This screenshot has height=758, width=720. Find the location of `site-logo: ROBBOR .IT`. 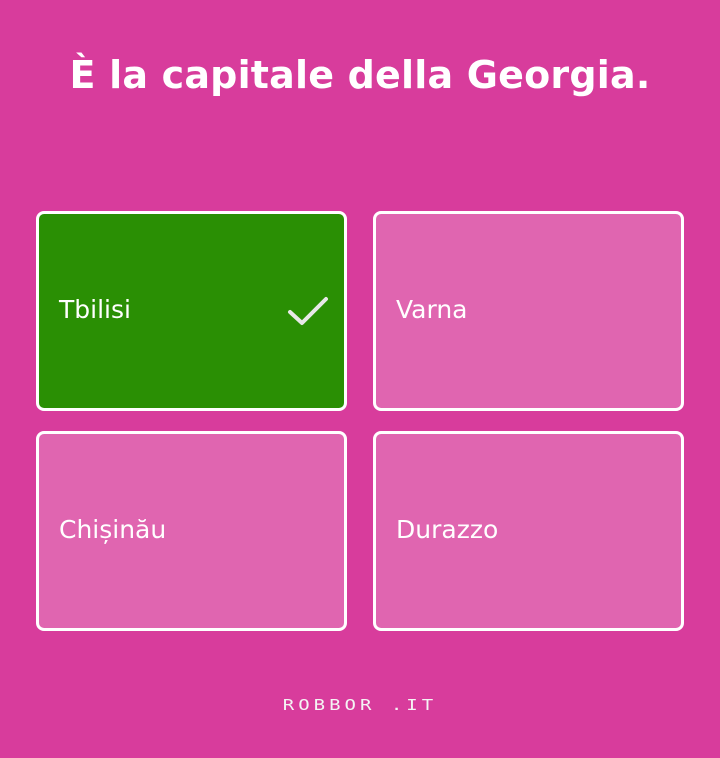

site-logo: ROBBOR .IT is located at coordinates (360, 705).